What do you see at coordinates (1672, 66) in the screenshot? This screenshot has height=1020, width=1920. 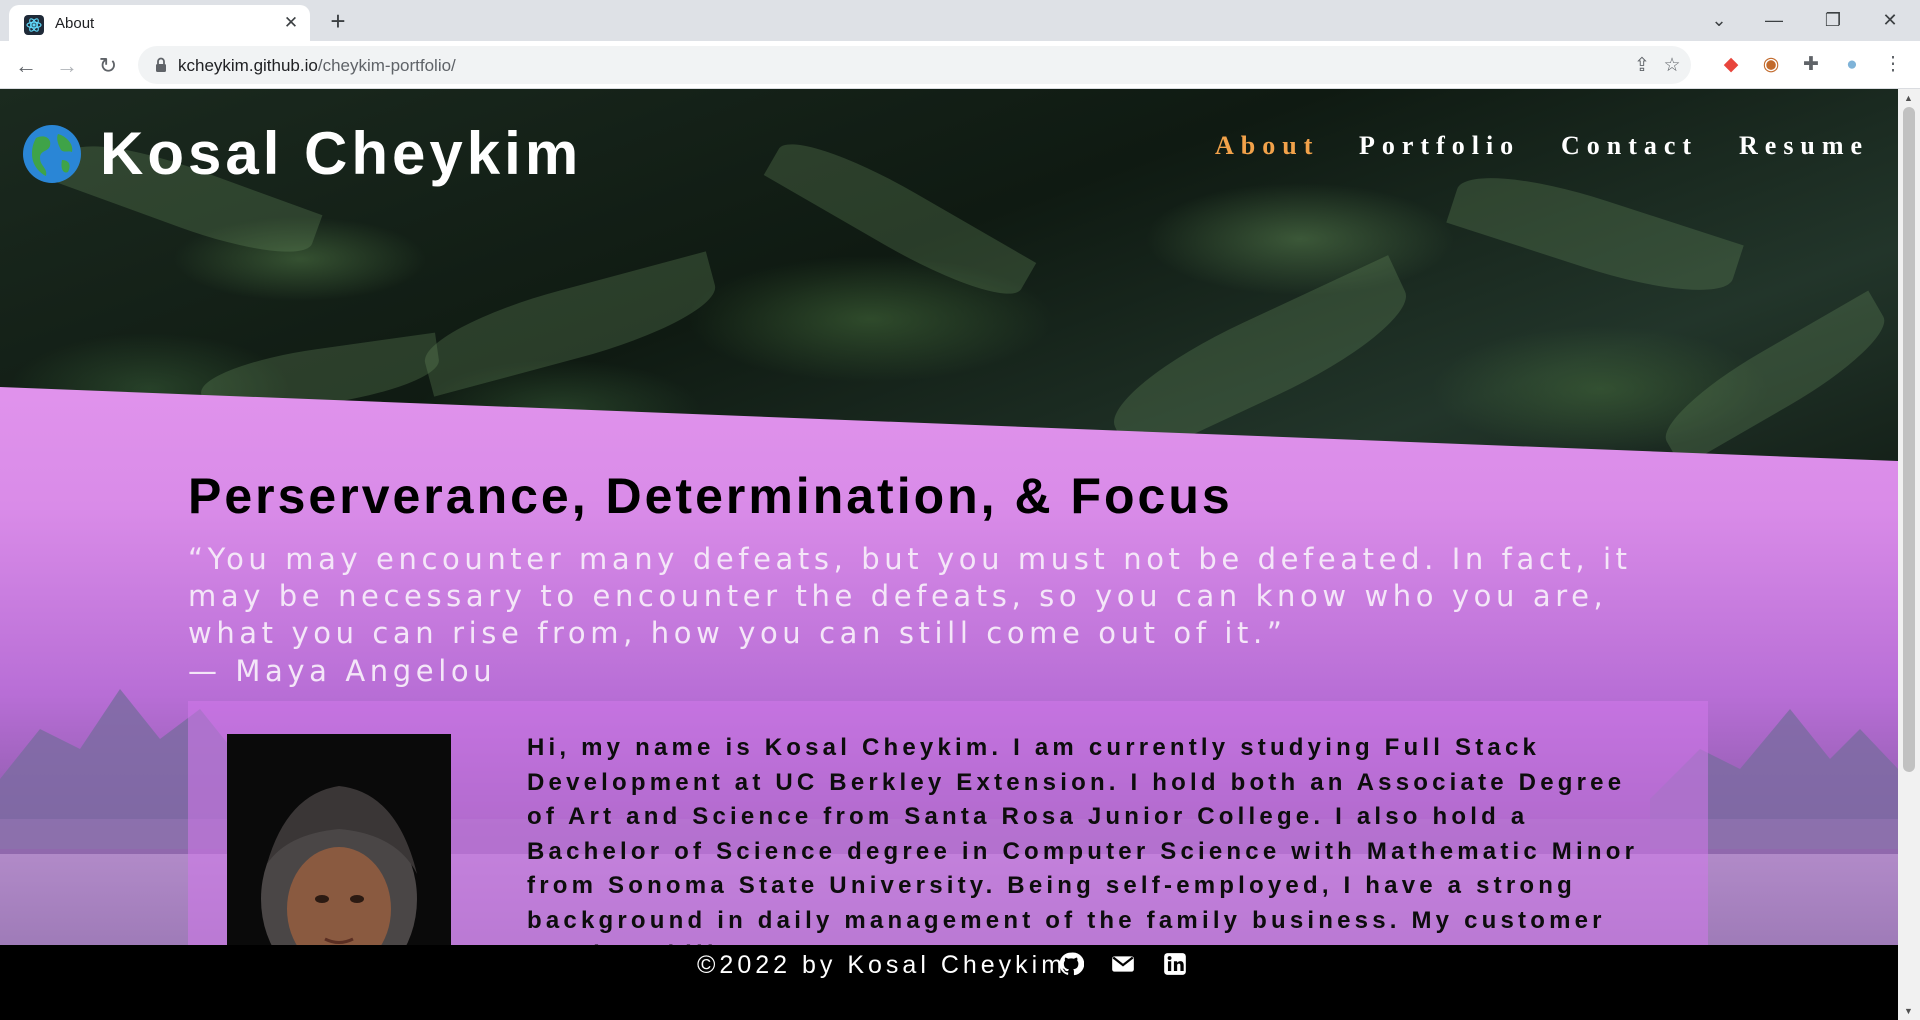 I see `bookmark-star-icon: ☆` at bounding box center [1672, 66].